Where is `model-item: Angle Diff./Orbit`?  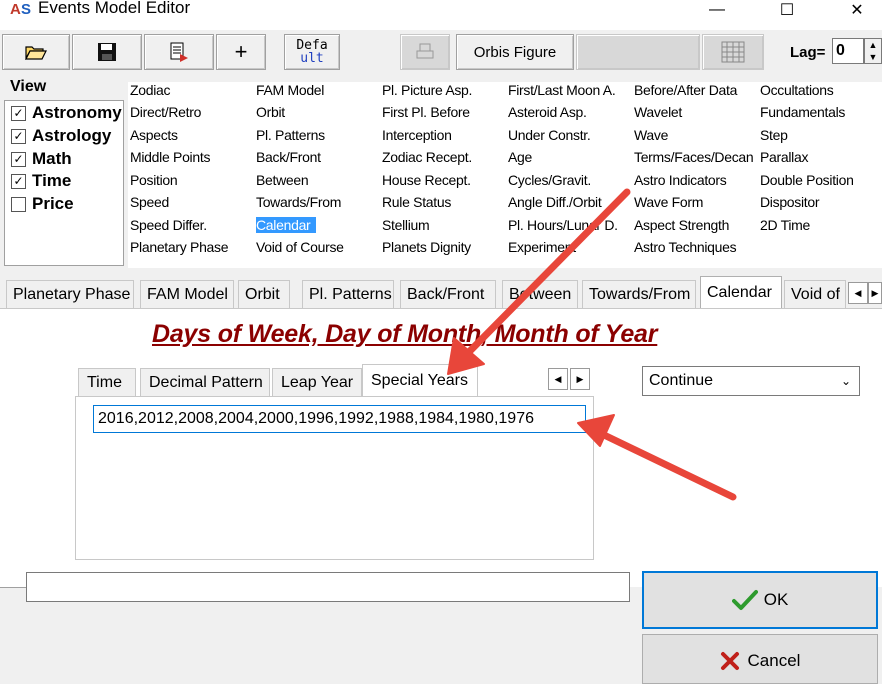
model-item: Angle Diff./Orbit is located at coordinates (555, 202).